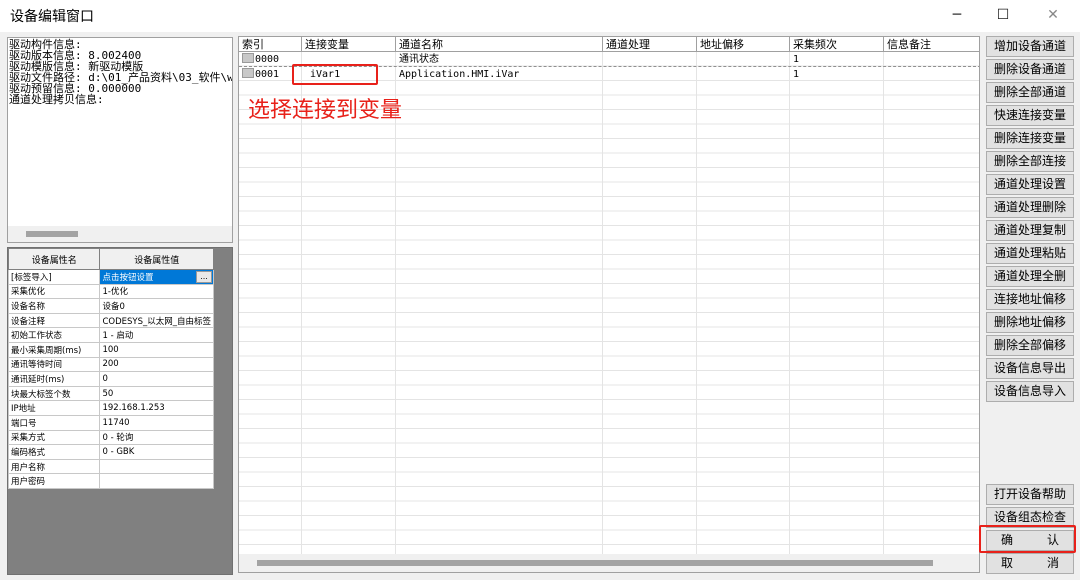 The image size is (1080, 580). What do you see at coordinates (54, 422) in the screenshot?
I see `property-name: 端口号` at bounding box center [54, 422].